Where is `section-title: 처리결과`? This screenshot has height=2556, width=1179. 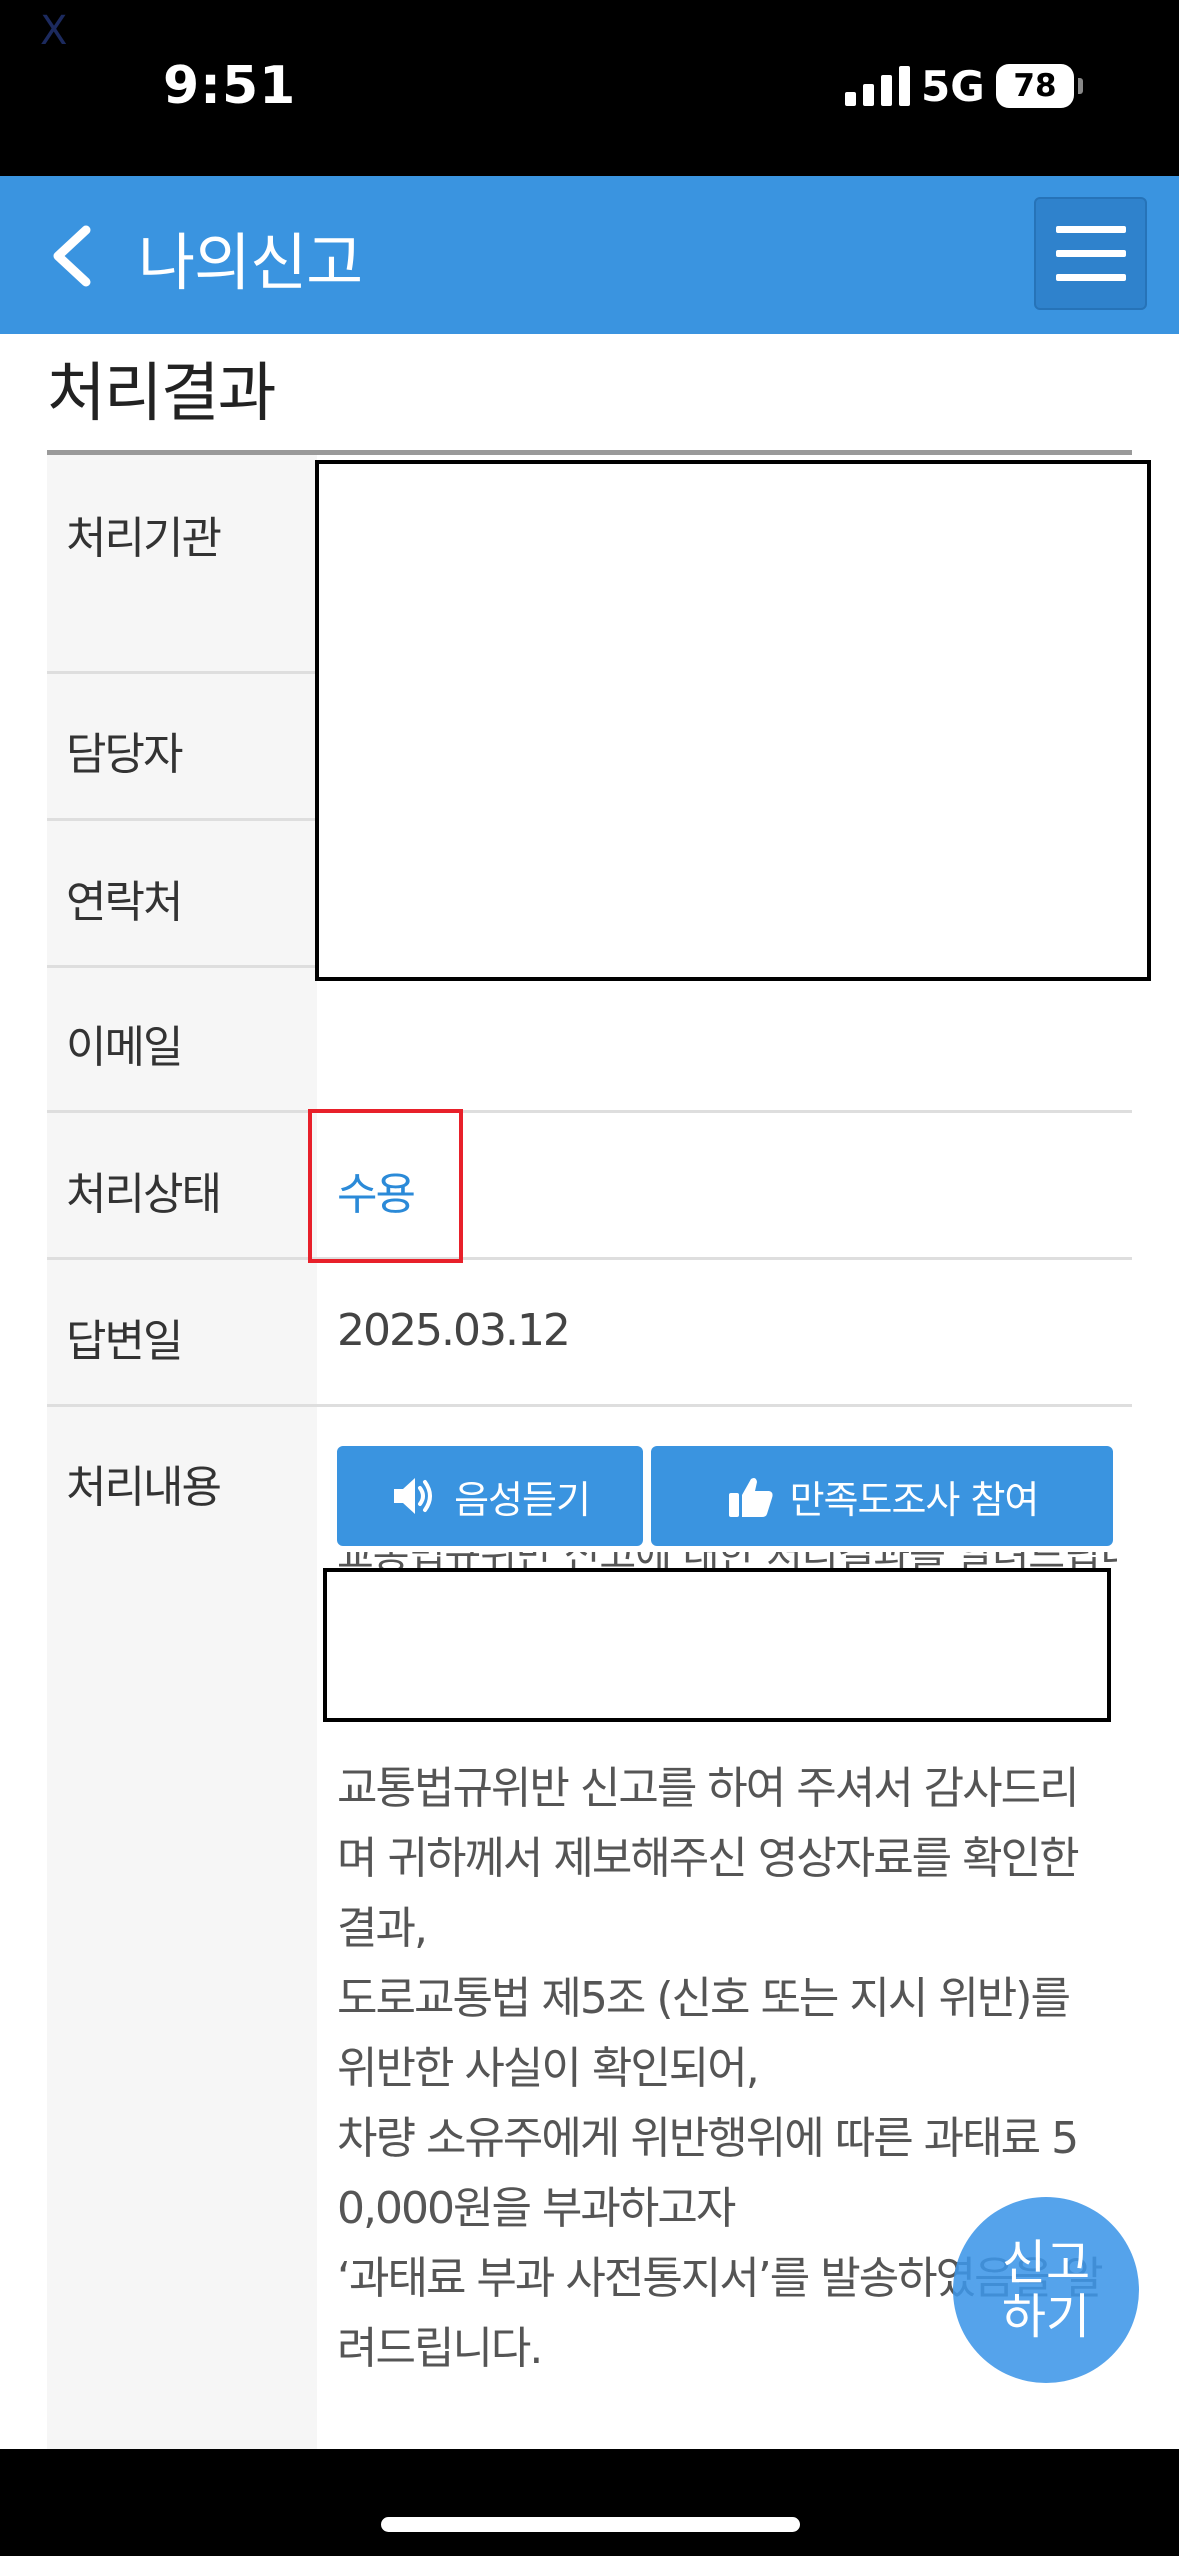
section-title: 처리결과 is located at coordinates (162, 394).